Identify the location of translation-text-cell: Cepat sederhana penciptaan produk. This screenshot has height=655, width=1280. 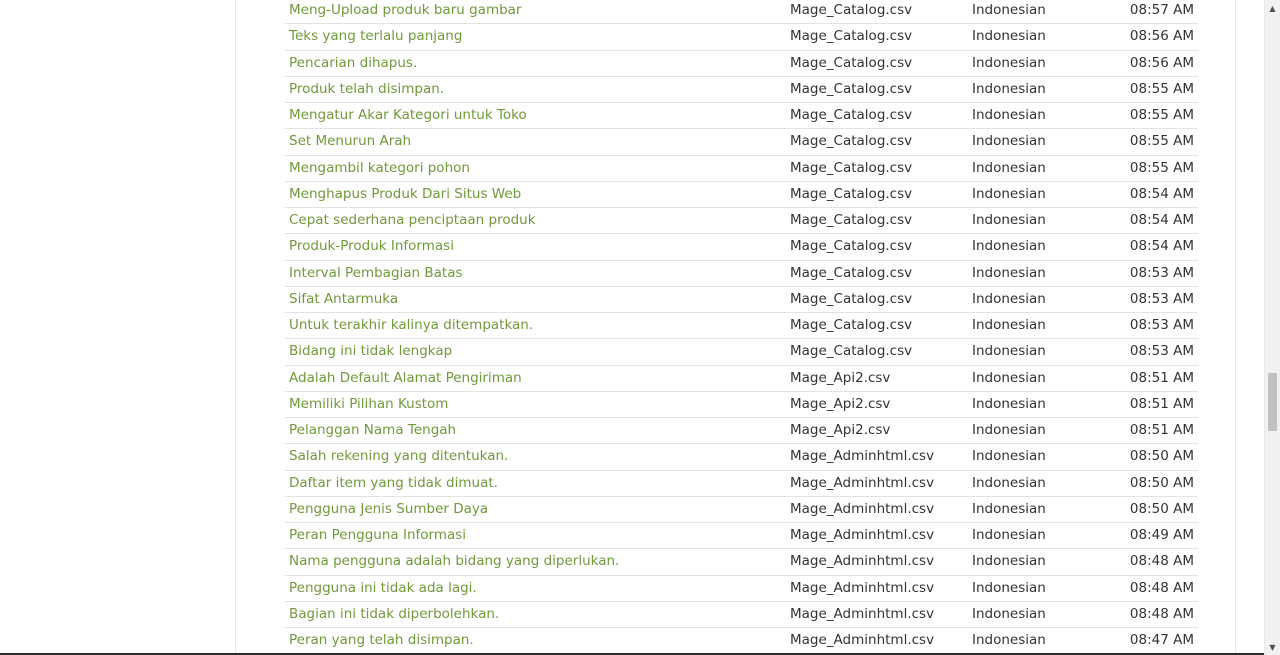
(535, 221).